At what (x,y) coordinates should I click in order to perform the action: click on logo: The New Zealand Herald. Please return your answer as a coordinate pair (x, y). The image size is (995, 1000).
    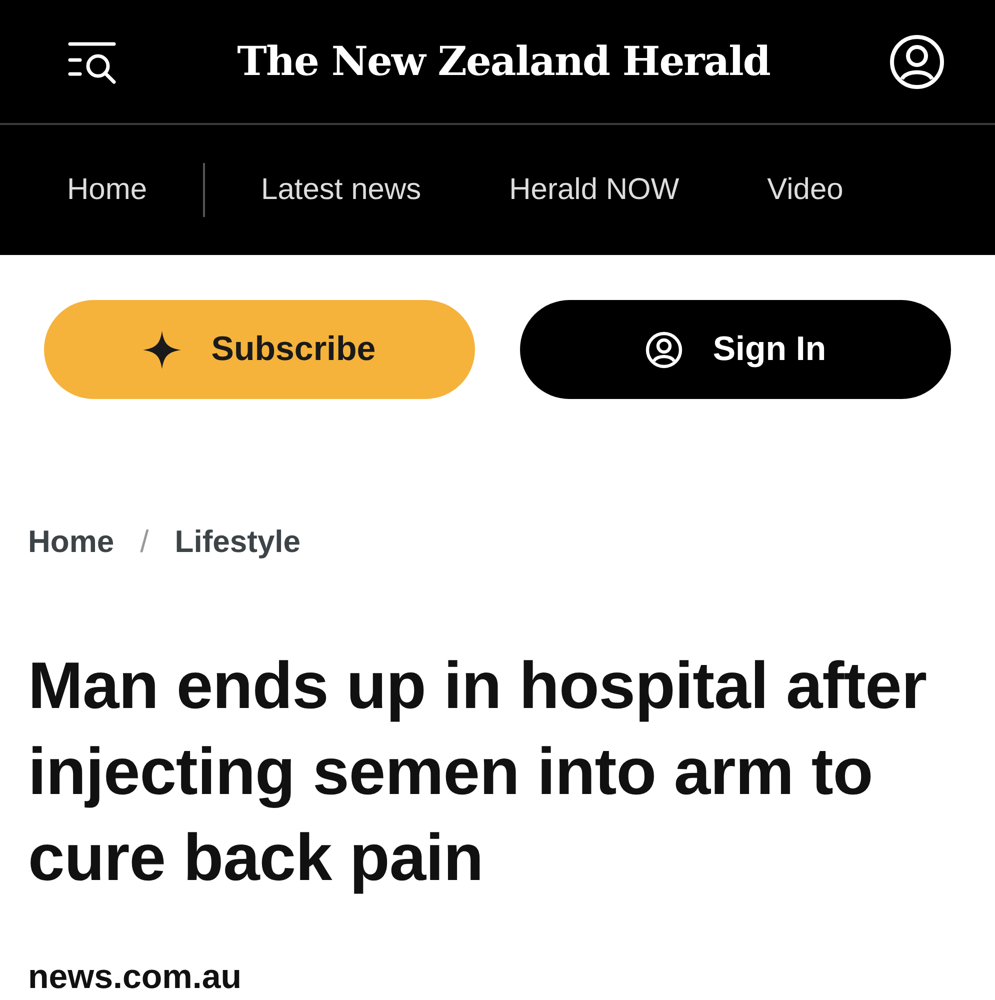
    Looking at the image, I should click on (503, 61).